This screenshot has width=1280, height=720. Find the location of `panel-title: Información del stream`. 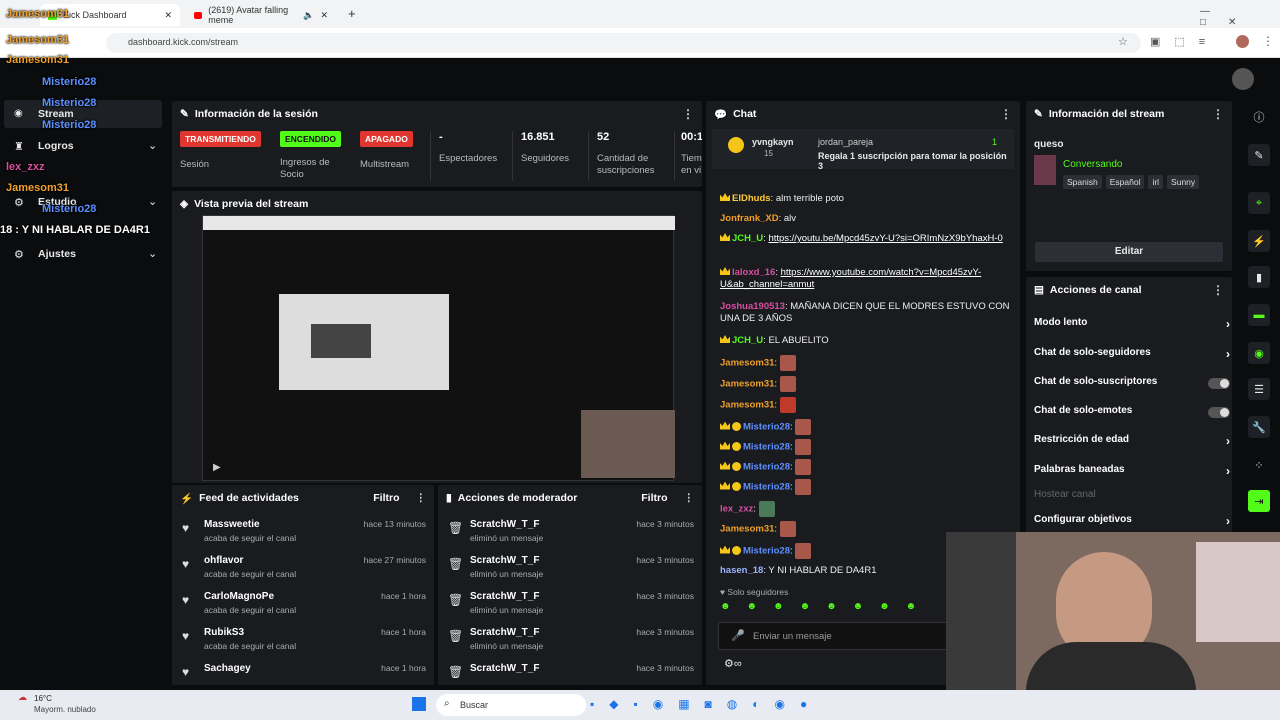

panel-title: Información del stream is located at coordinates (1106, 114).